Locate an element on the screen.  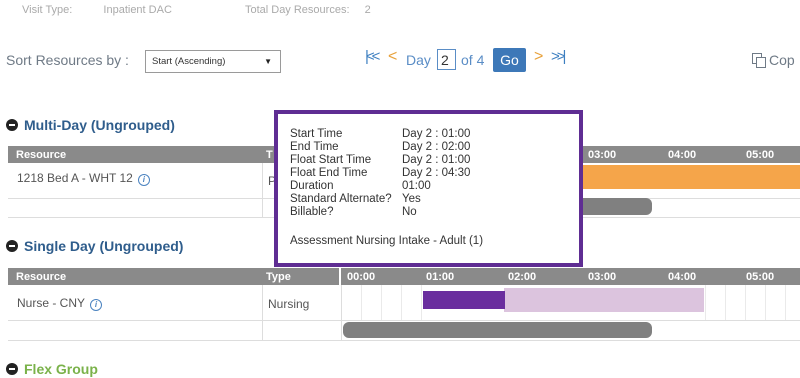
last-page-icon: >>| is located at coordinates (559, 56).